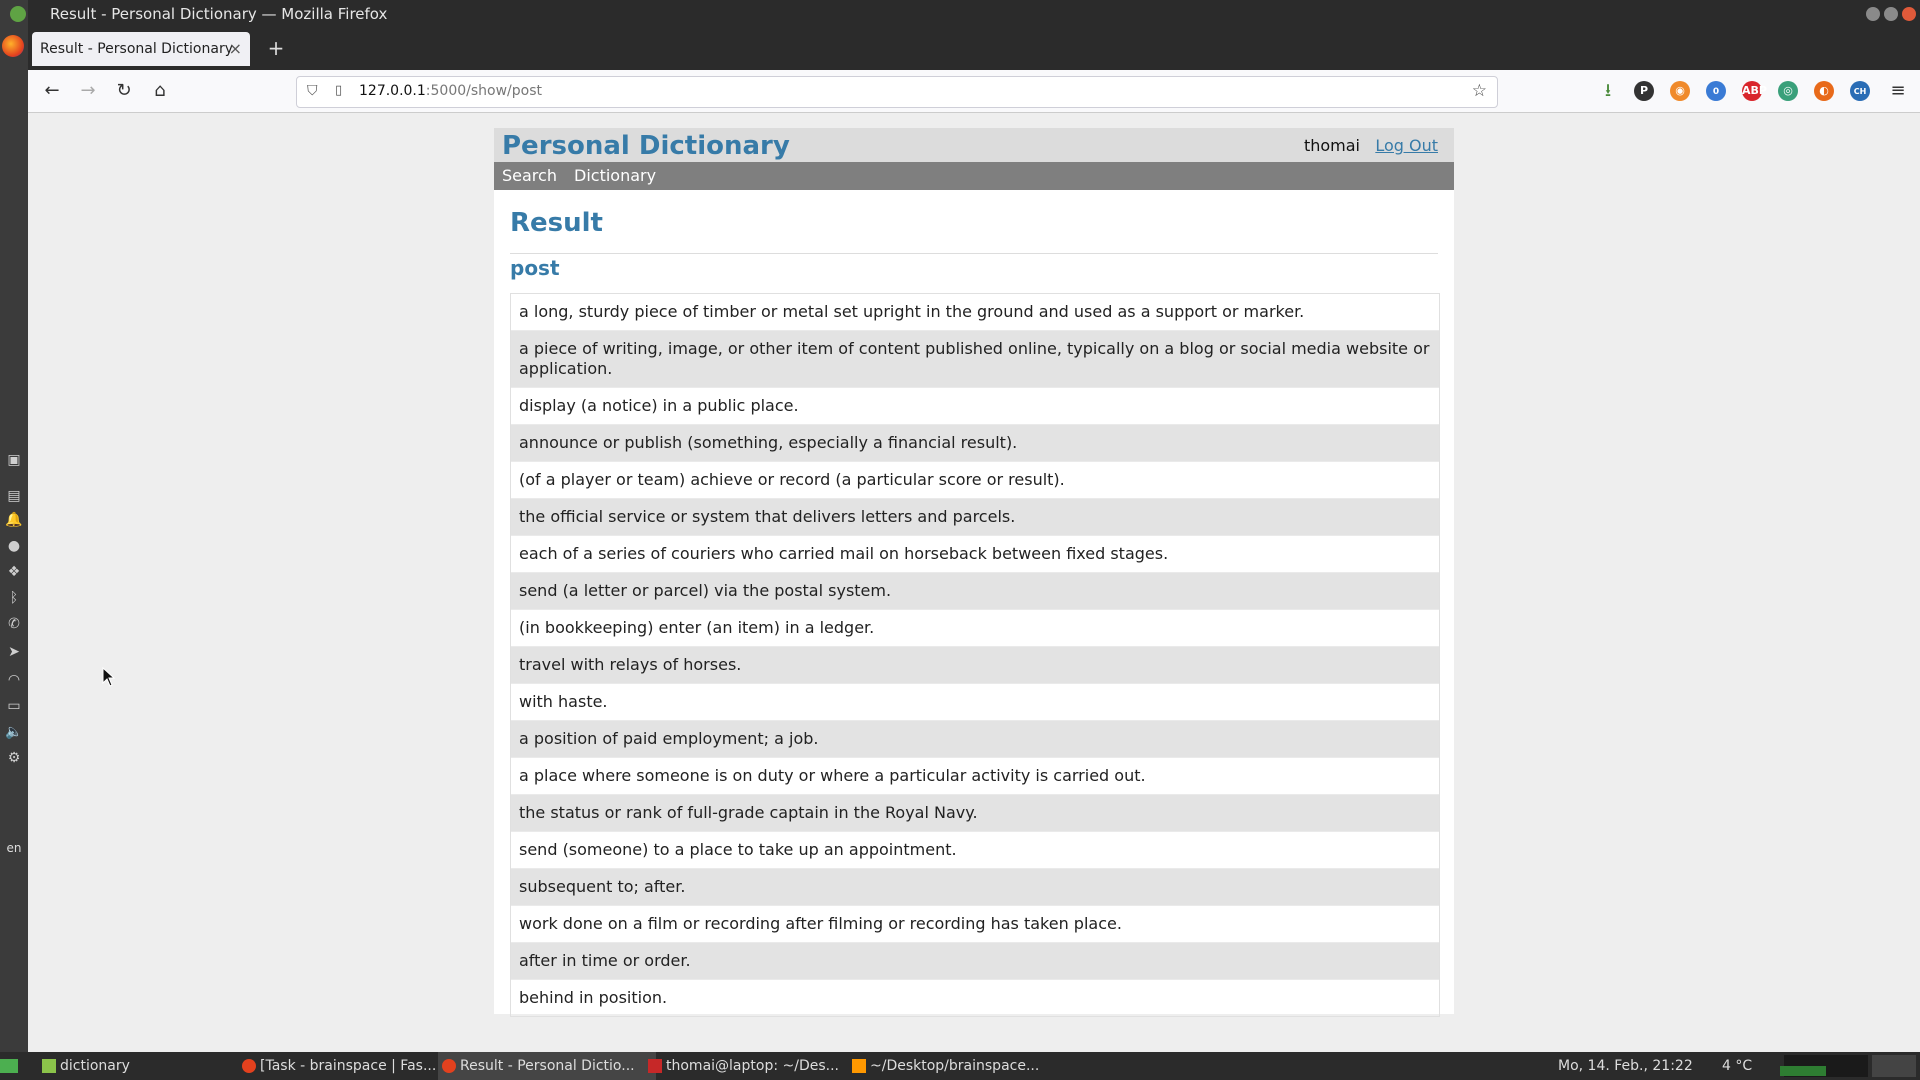 The height and width of the screenshot is (1080, 1920). Describe the element at coordinates (646, 146) in the screenshot. I see `site-title: Personal Dictionary` at that location.